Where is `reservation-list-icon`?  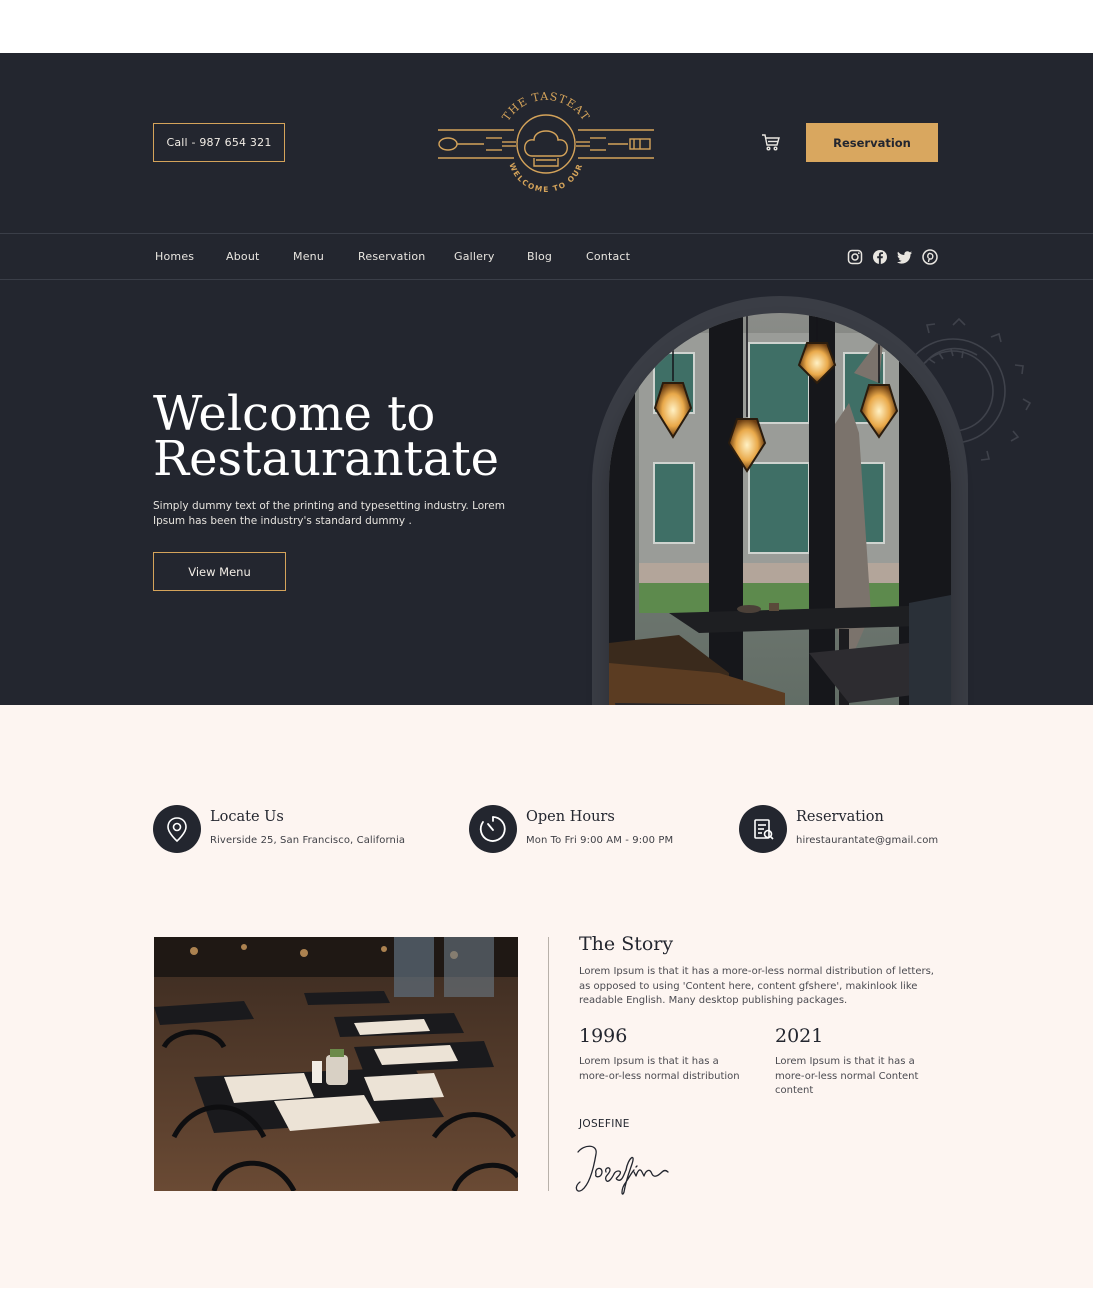 reservation-list-icon is located at coordinates (763, 829).